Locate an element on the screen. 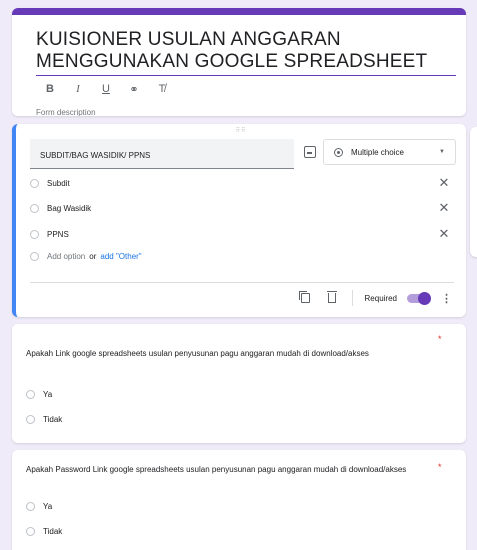 The image size is (477, 550). underline-icon: U is located at coordinates (106, 89).